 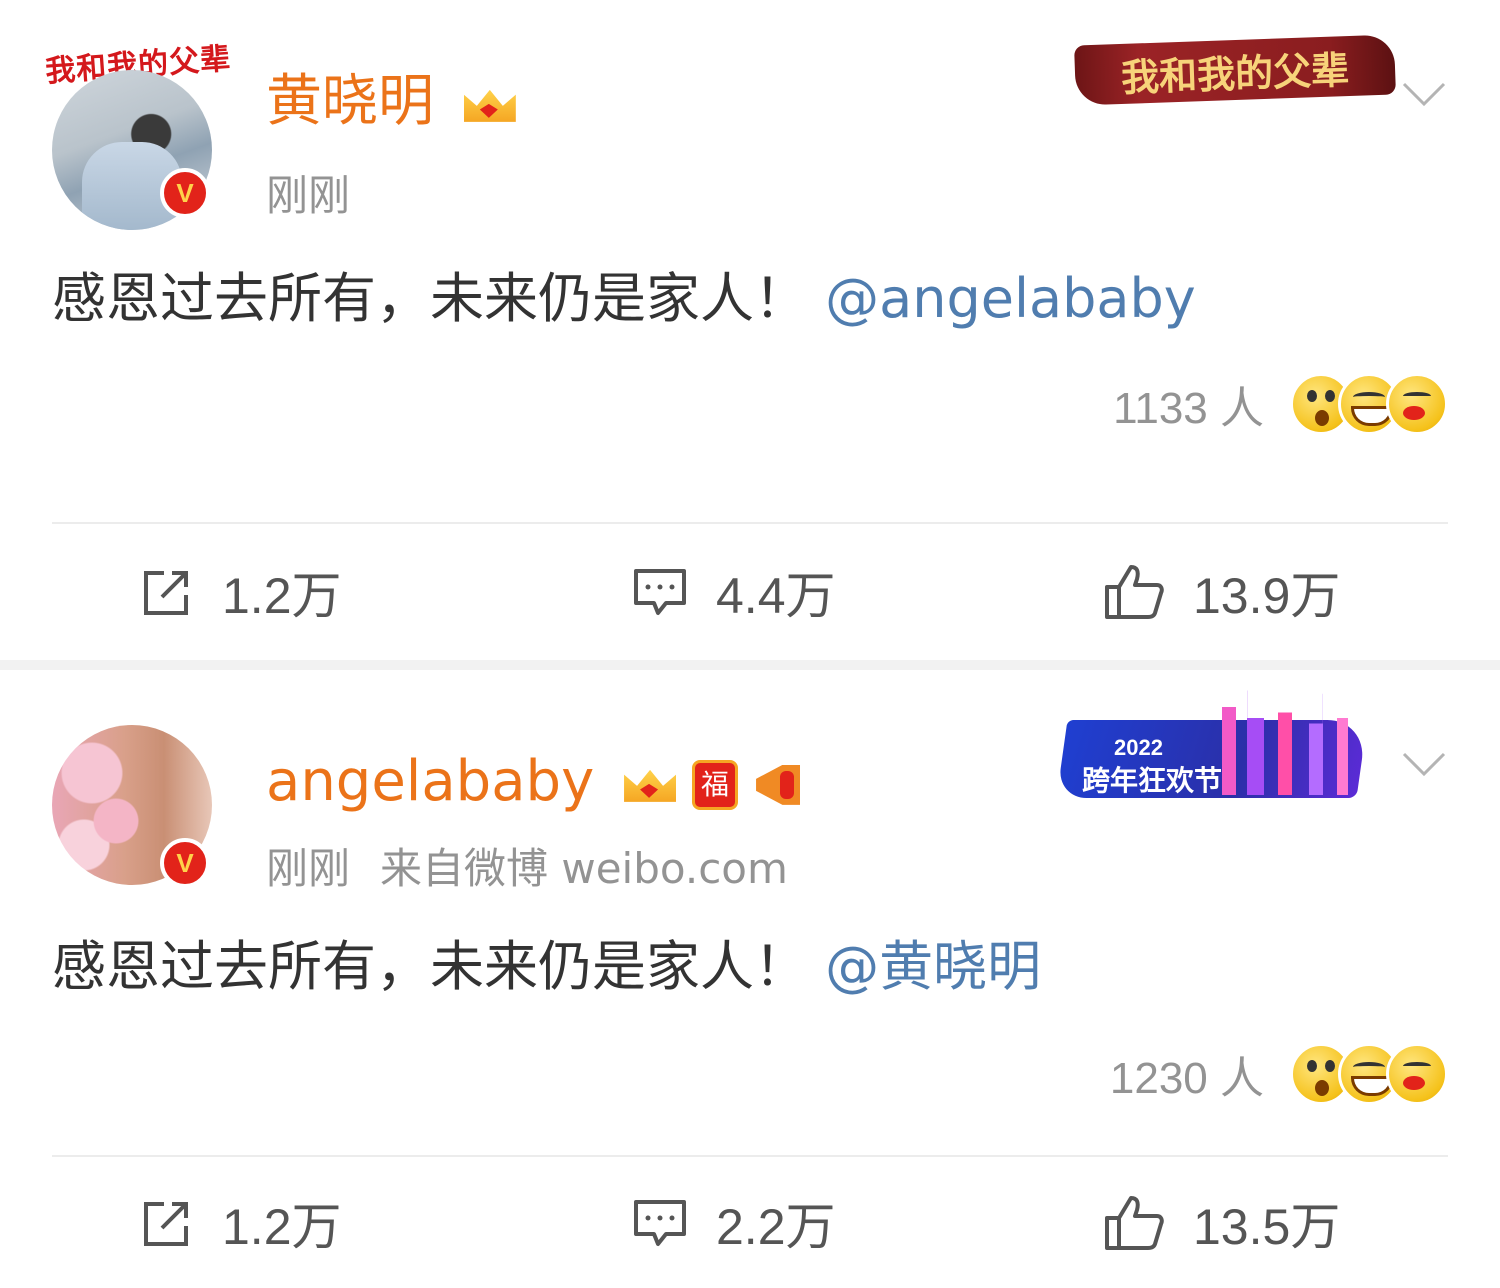 What do you see at coordinates (430, 781) in the screenshot?
I see `username-text: angelababy` at bounding box center [430, 781].